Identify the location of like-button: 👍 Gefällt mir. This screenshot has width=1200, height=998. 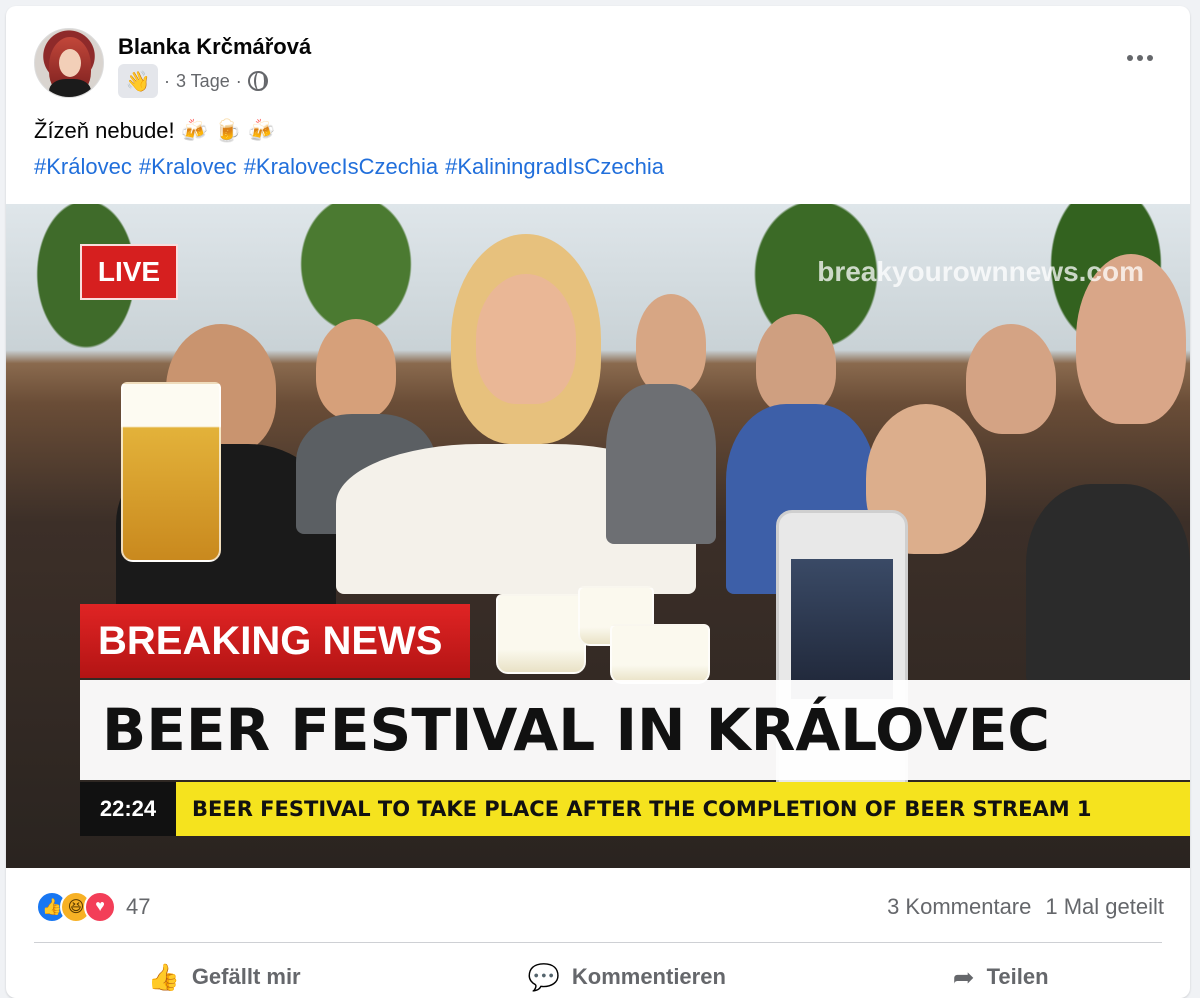
(223, 977).